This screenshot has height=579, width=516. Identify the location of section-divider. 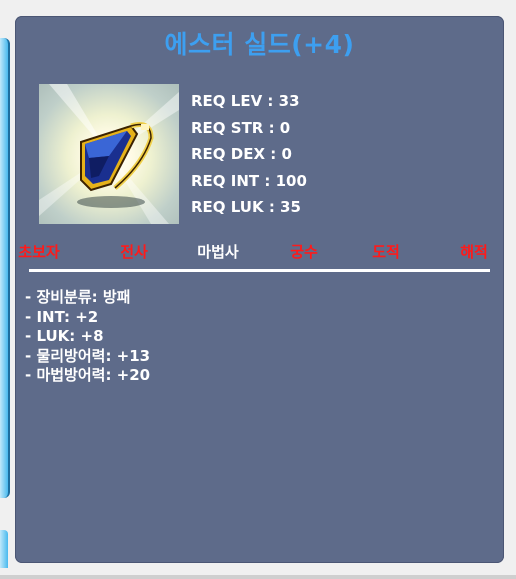
(259, 270).